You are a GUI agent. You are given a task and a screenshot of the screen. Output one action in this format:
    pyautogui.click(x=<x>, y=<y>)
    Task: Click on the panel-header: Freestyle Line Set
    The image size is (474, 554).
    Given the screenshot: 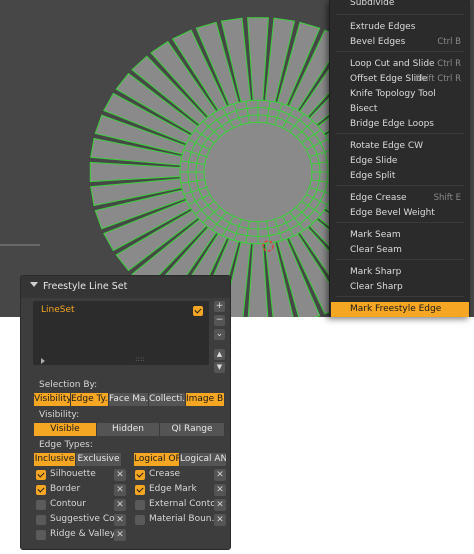 What is the action you would take?
    pyautogui.click(x=125, y=287)
    